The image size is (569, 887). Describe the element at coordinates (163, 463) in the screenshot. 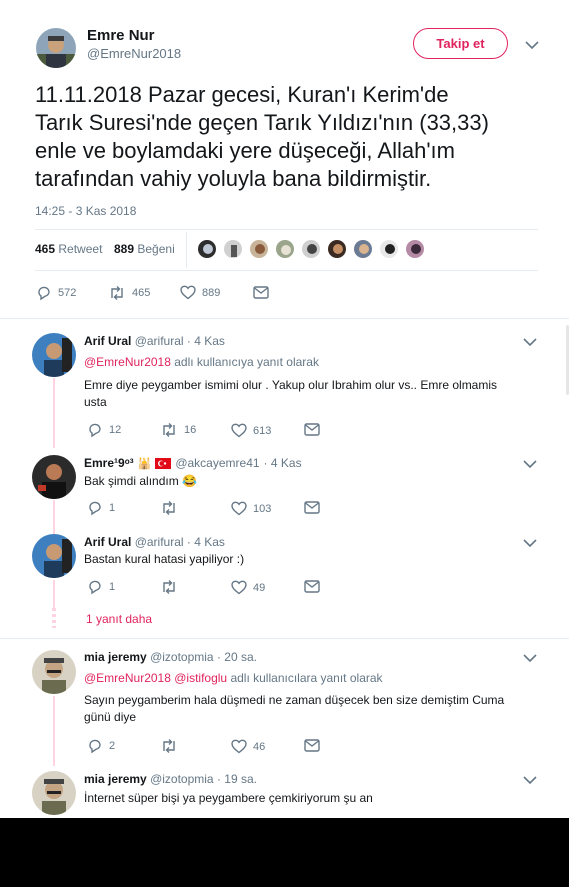

I see `flag-icon` at that location.